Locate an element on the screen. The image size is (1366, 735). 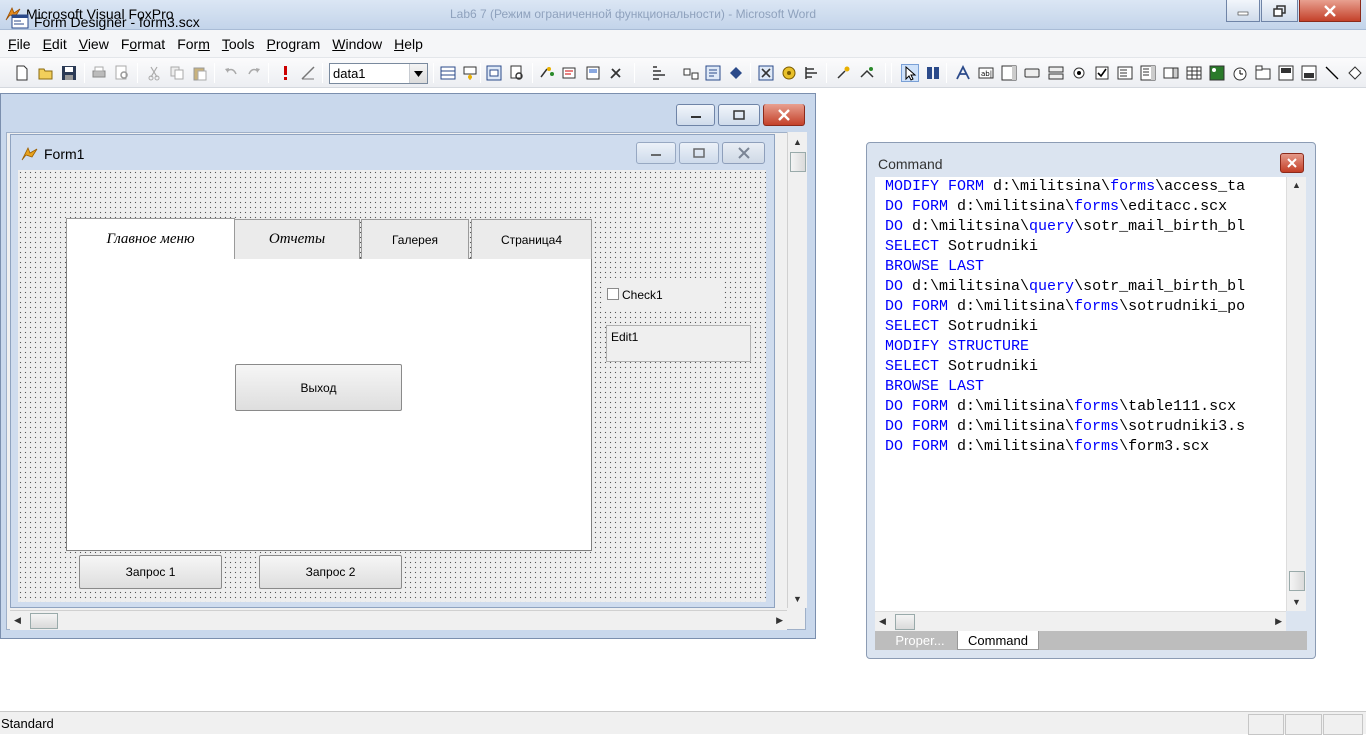
command-line: DO FORM d:\militsina\forms\editacc.scx is located at coordinates (1080, 207).